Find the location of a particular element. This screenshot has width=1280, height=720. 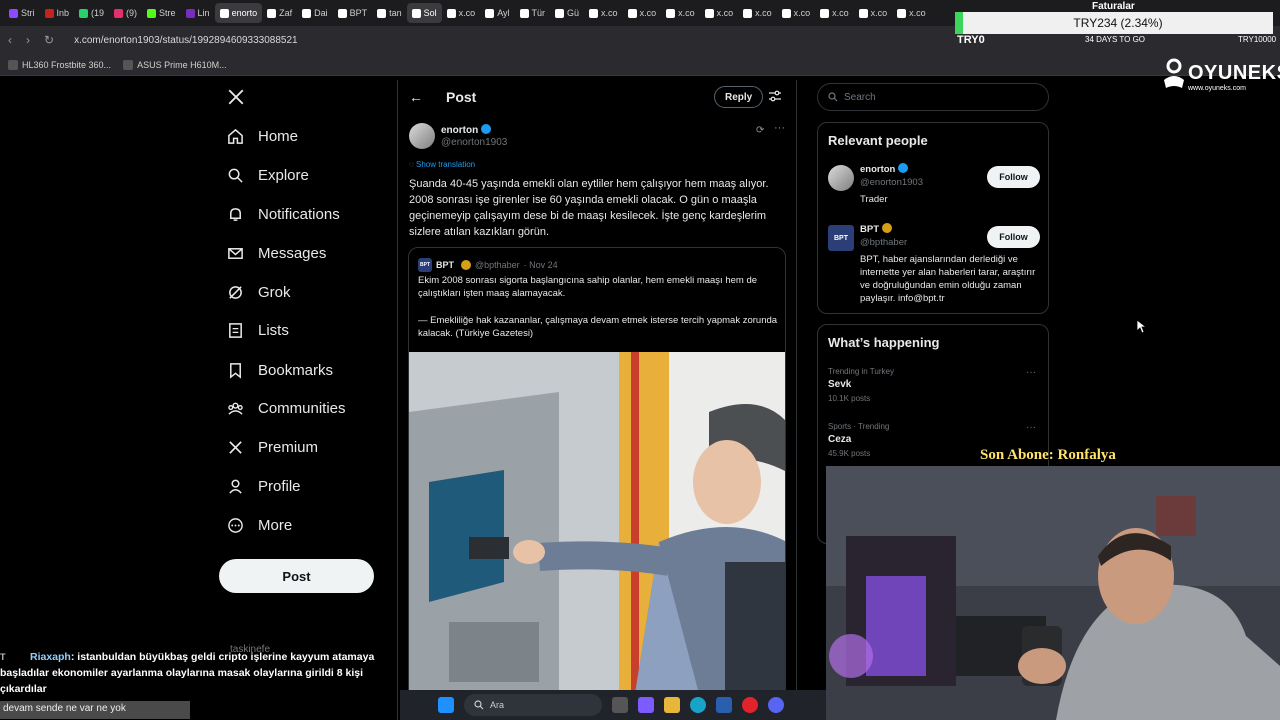

browser-tab: (19 is located at coordinates (91, 13).